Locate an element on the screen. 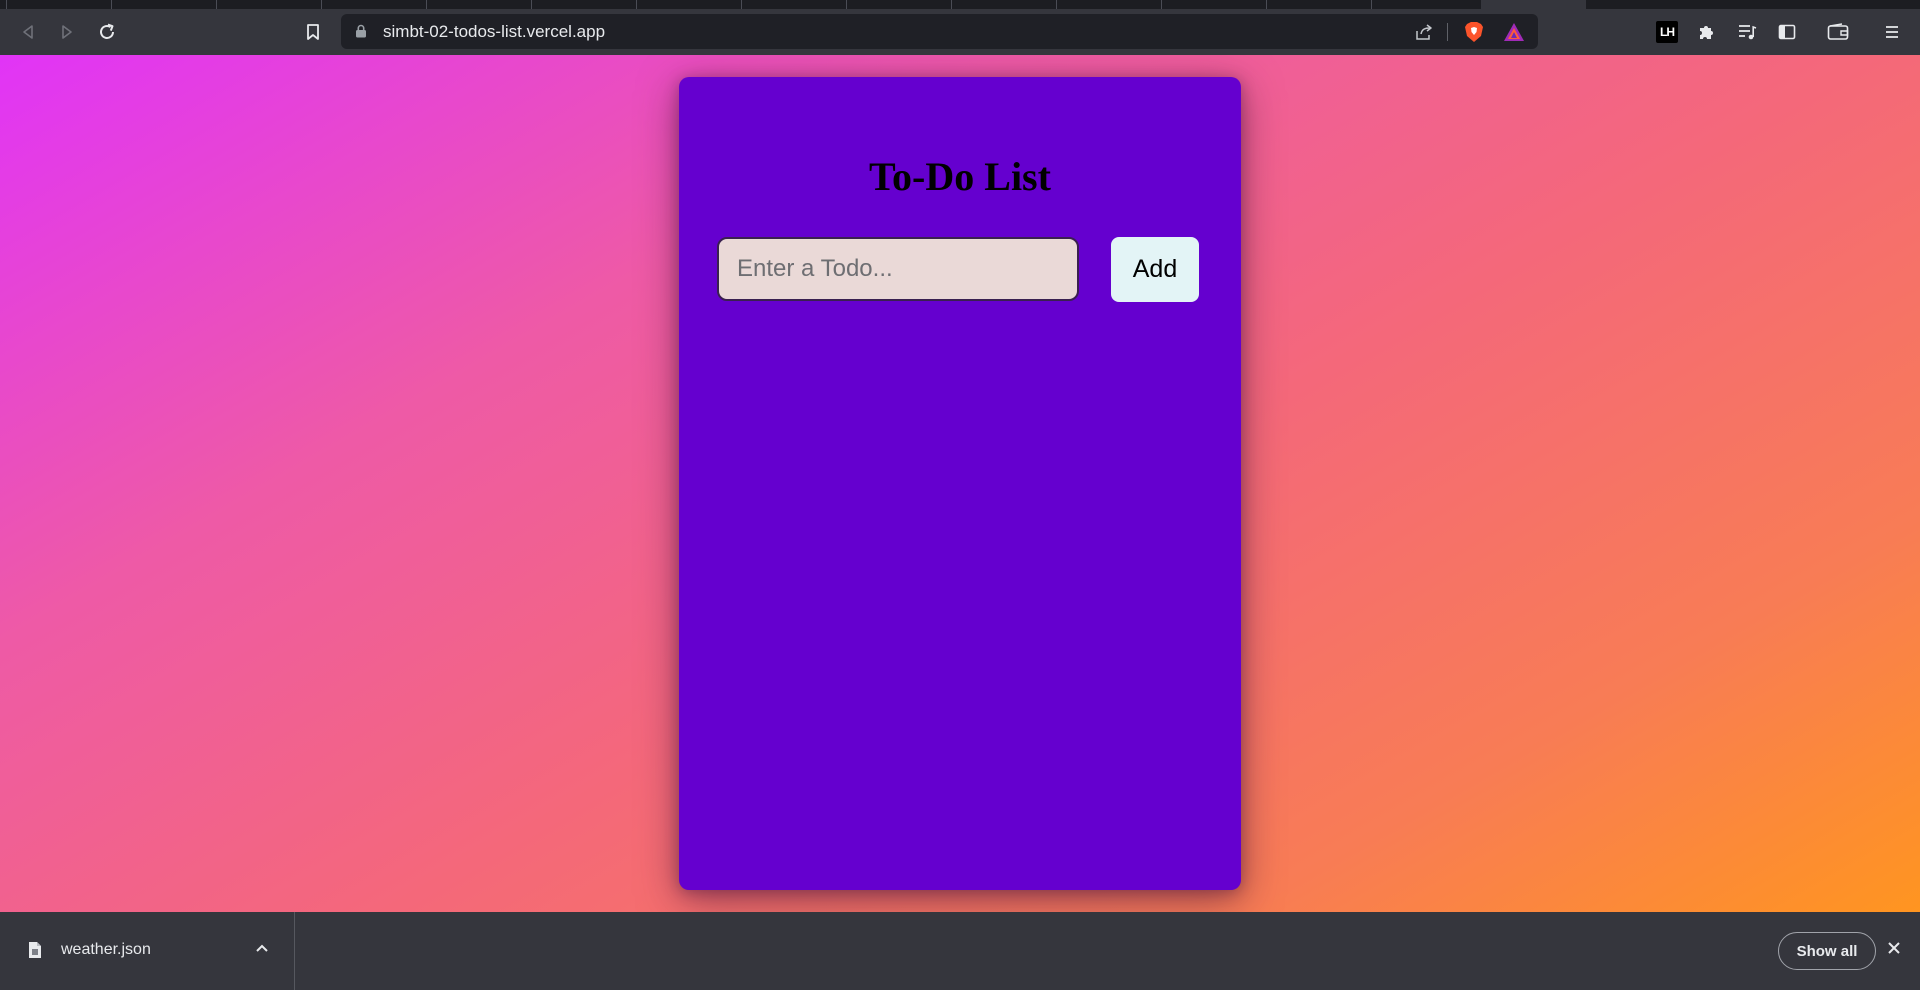  hamburger-menu-icon is located at coordinates (1892, 32).